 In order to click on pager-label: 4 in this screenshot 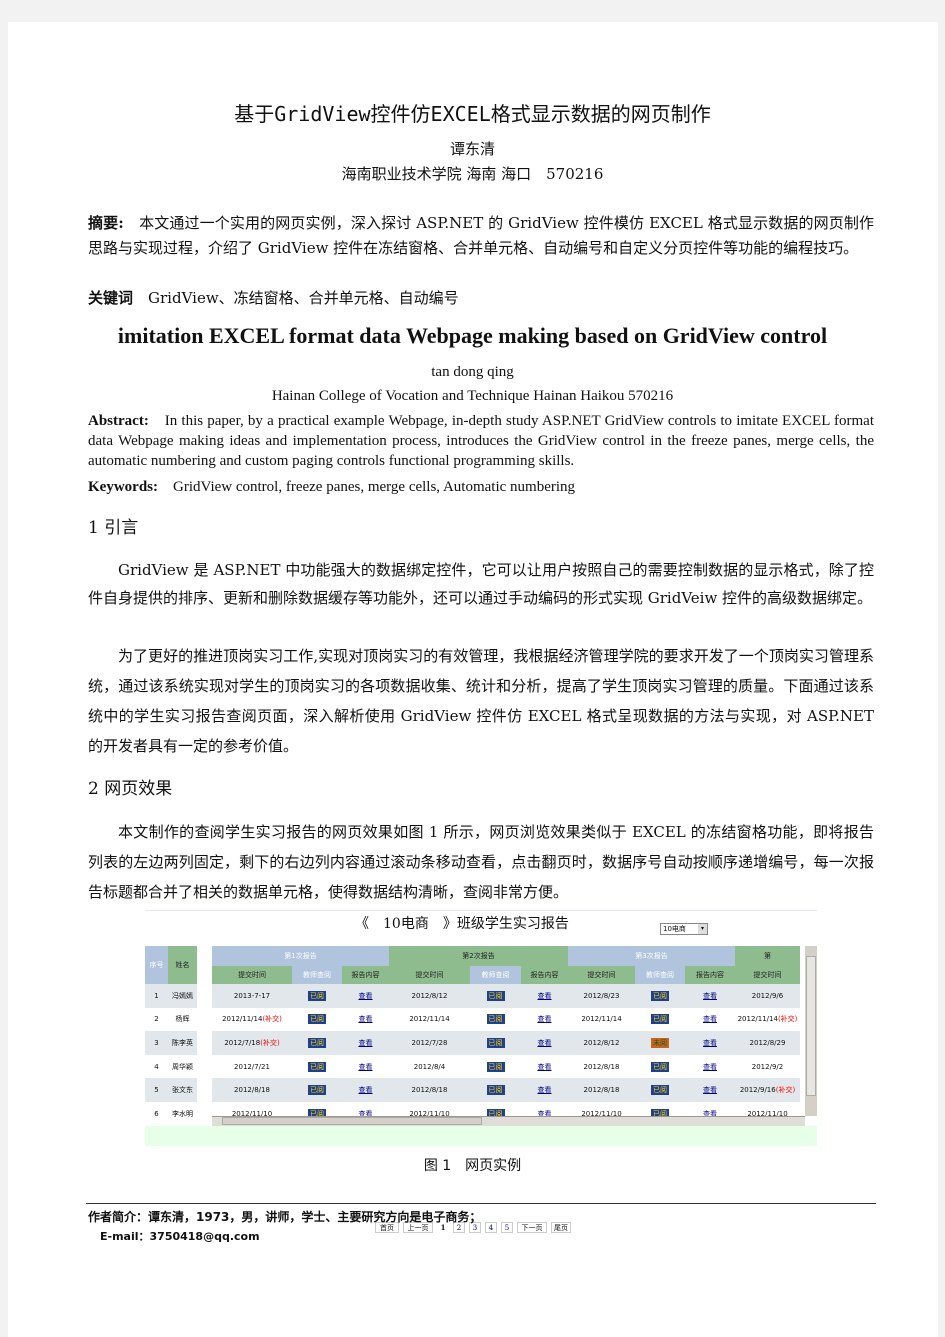, I will do `click(491, 1227)`.